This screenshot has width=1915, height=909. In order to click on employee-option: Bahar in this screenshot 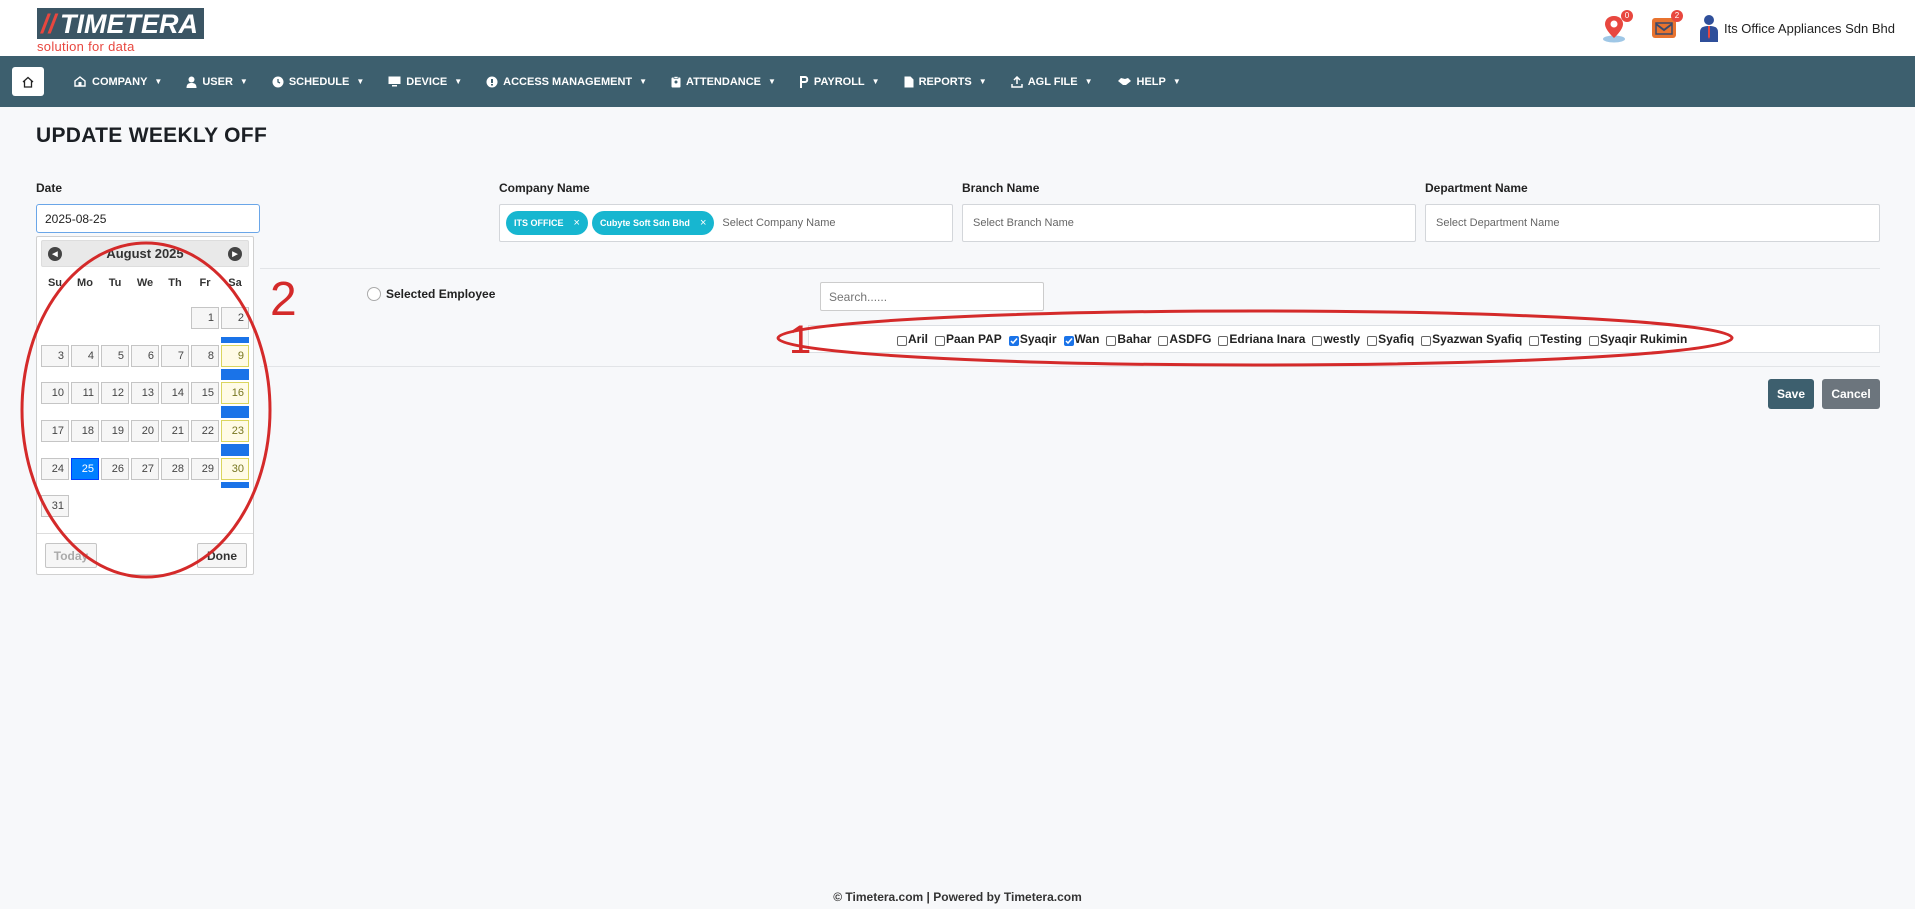, I will do `click(1128, 339)`.